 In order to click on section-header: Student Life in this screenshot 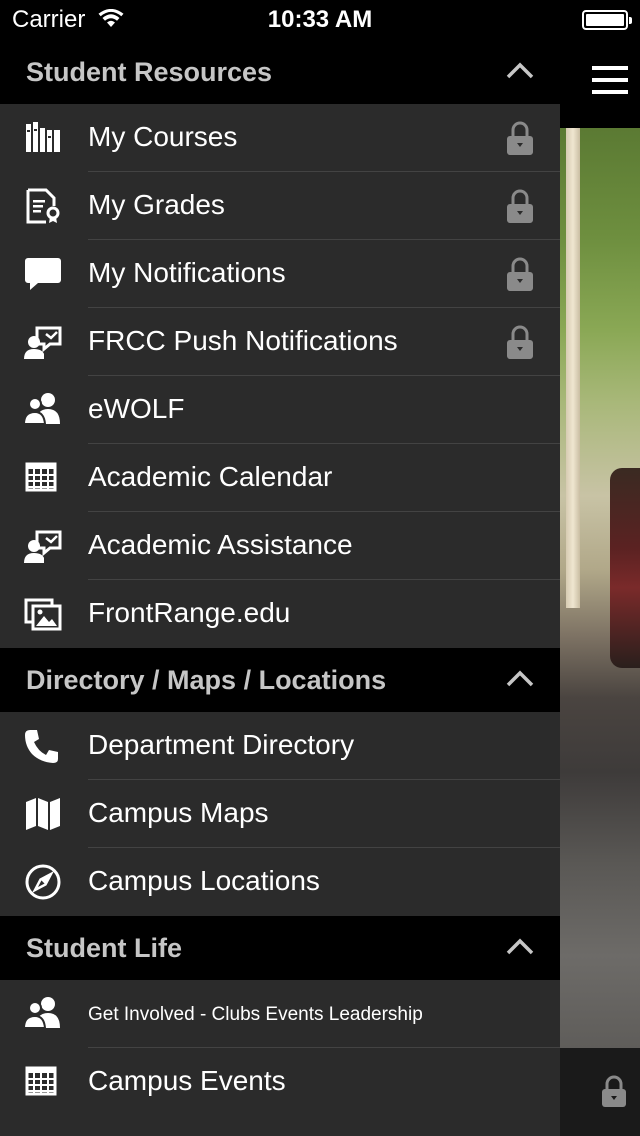, I will do `click(280, 948)`.